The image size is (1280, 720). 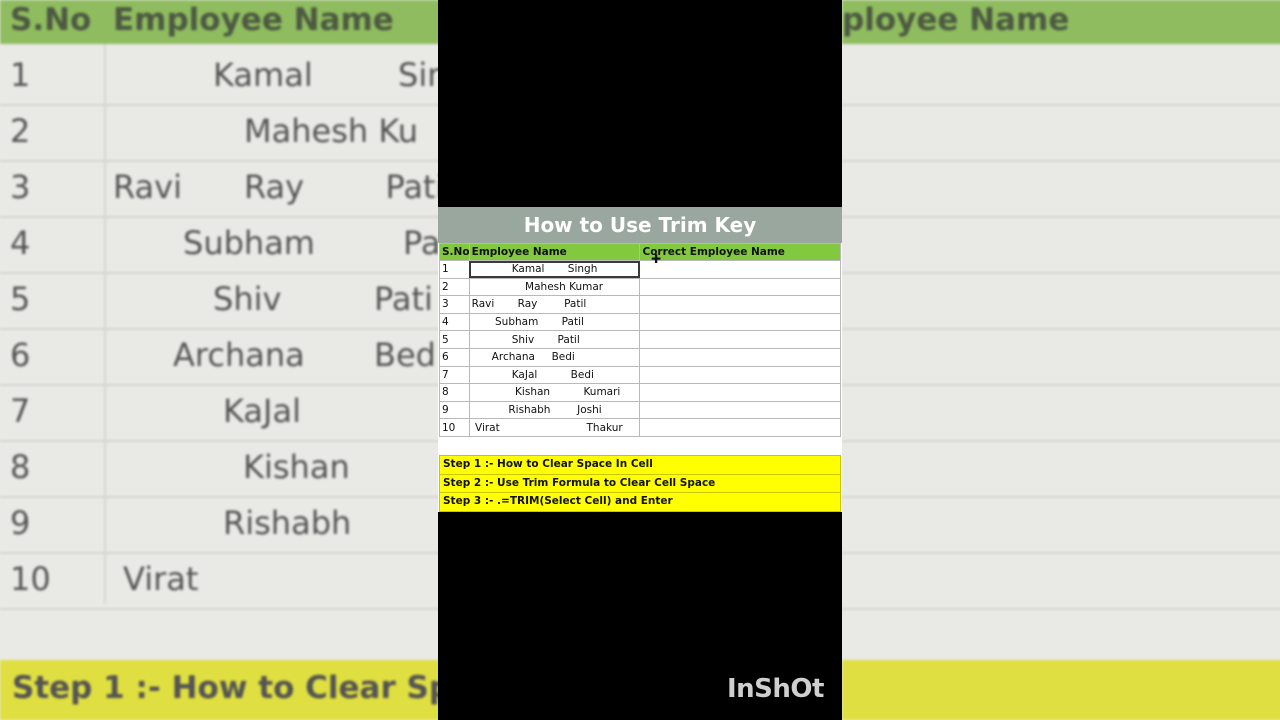 I want to click on bg-name-extra: Ray Pati, so click(x=341, y=187).